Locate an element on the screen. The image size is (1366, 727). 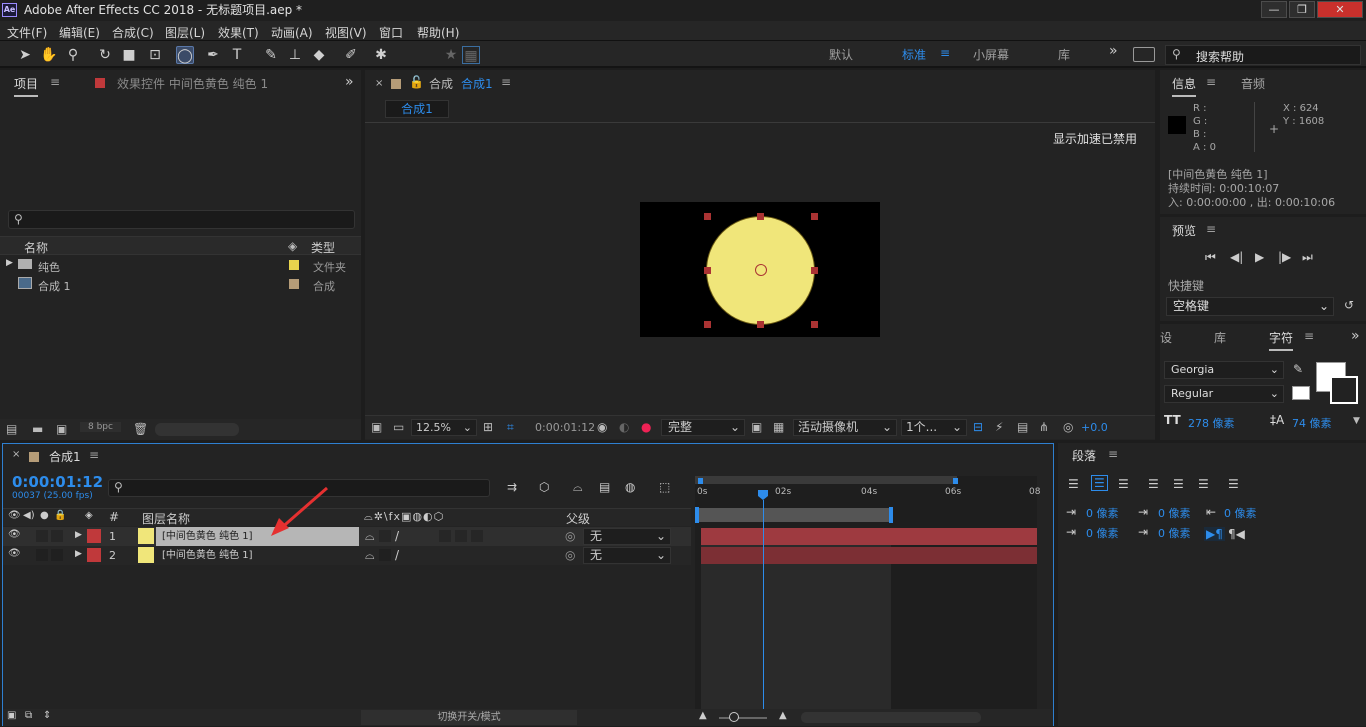
graph-editor-icon: ⬚ is located at coordinates (664, 487).